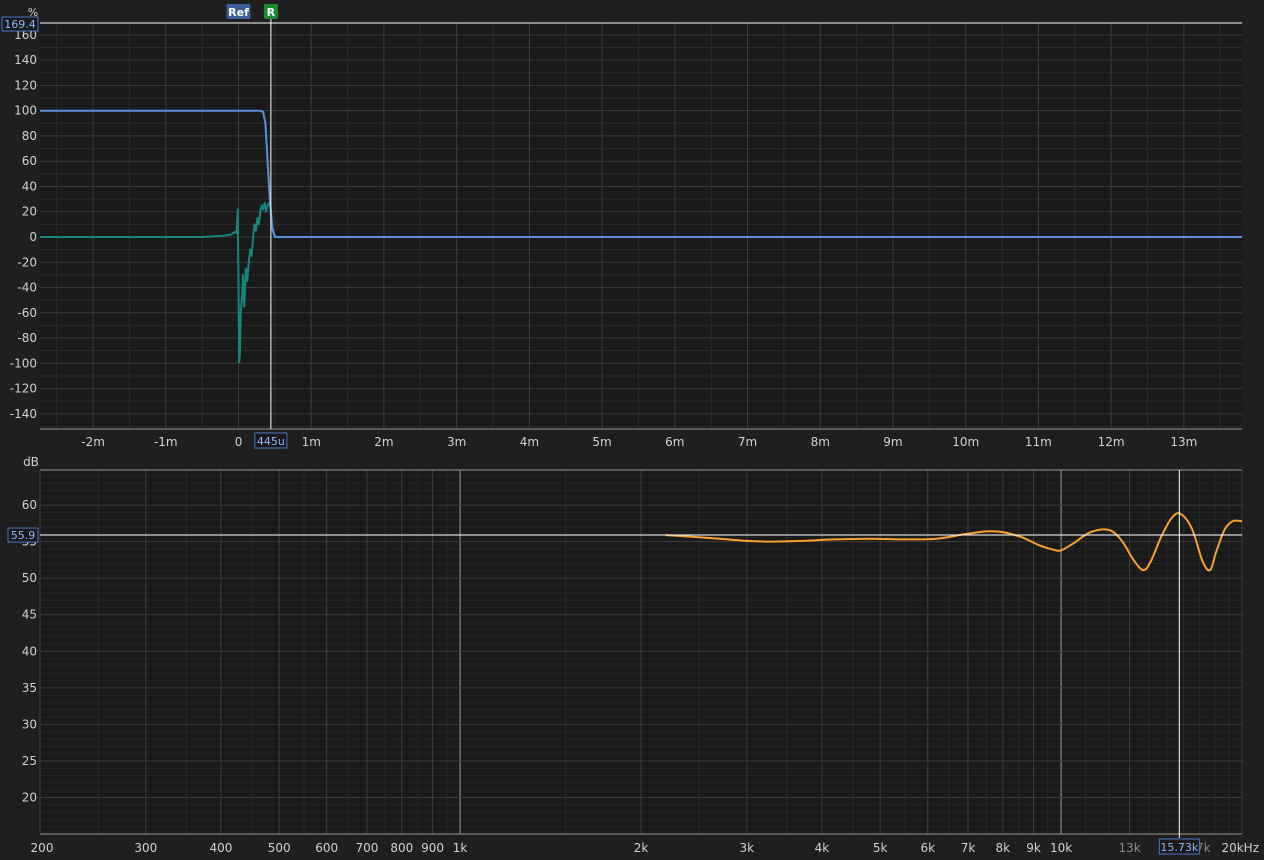  What do you see at coordinates (1038, 442) in the screenshot?
I see `impulse-x-tick-label: 11m` at bounding box center [1038, 442].